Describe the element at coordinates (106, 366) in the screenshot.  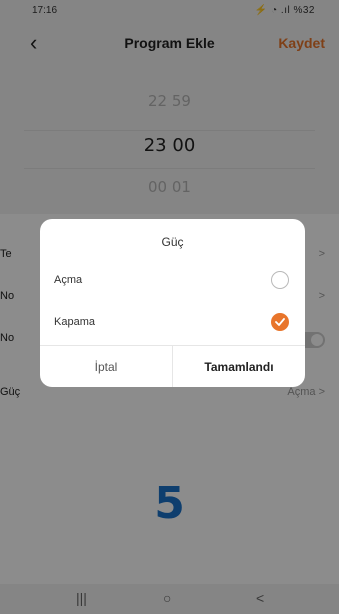
I see `cancel-button: İptal` at that location.